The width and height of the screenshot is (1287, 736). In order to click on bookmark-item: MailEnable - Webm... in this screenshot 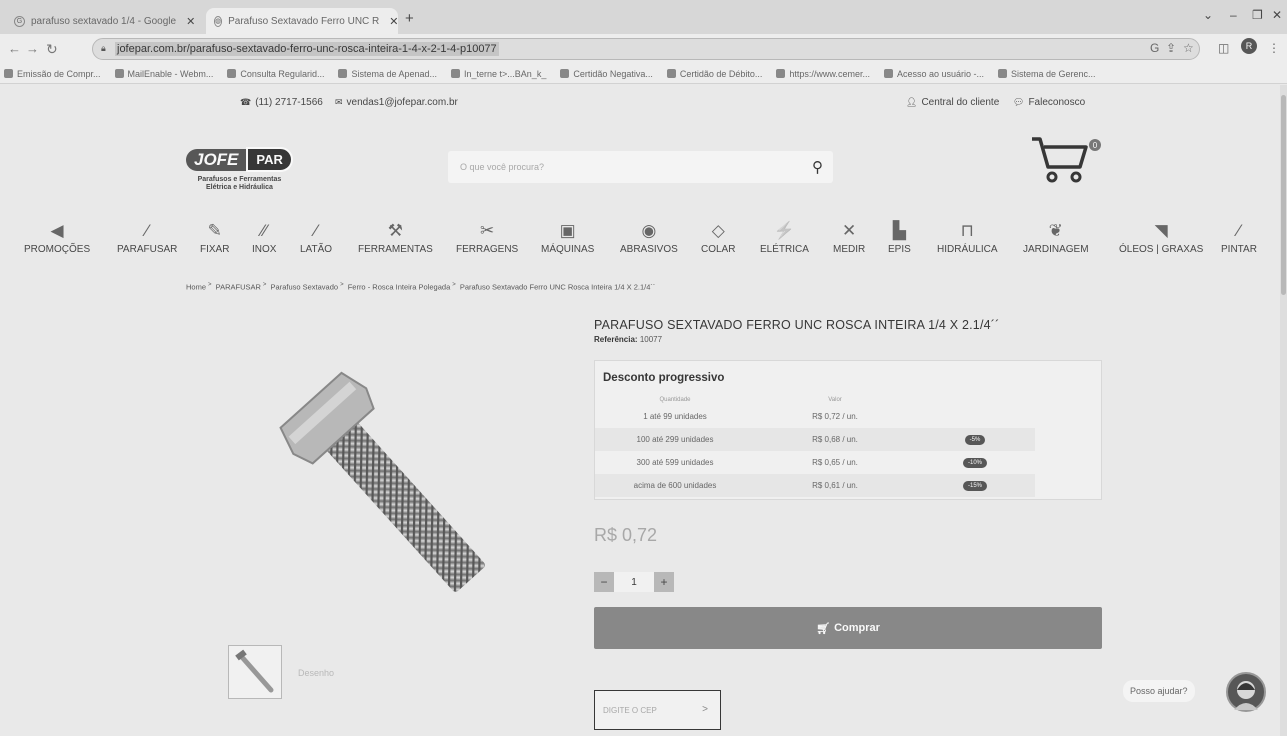, I will do `click(163, 74)`.